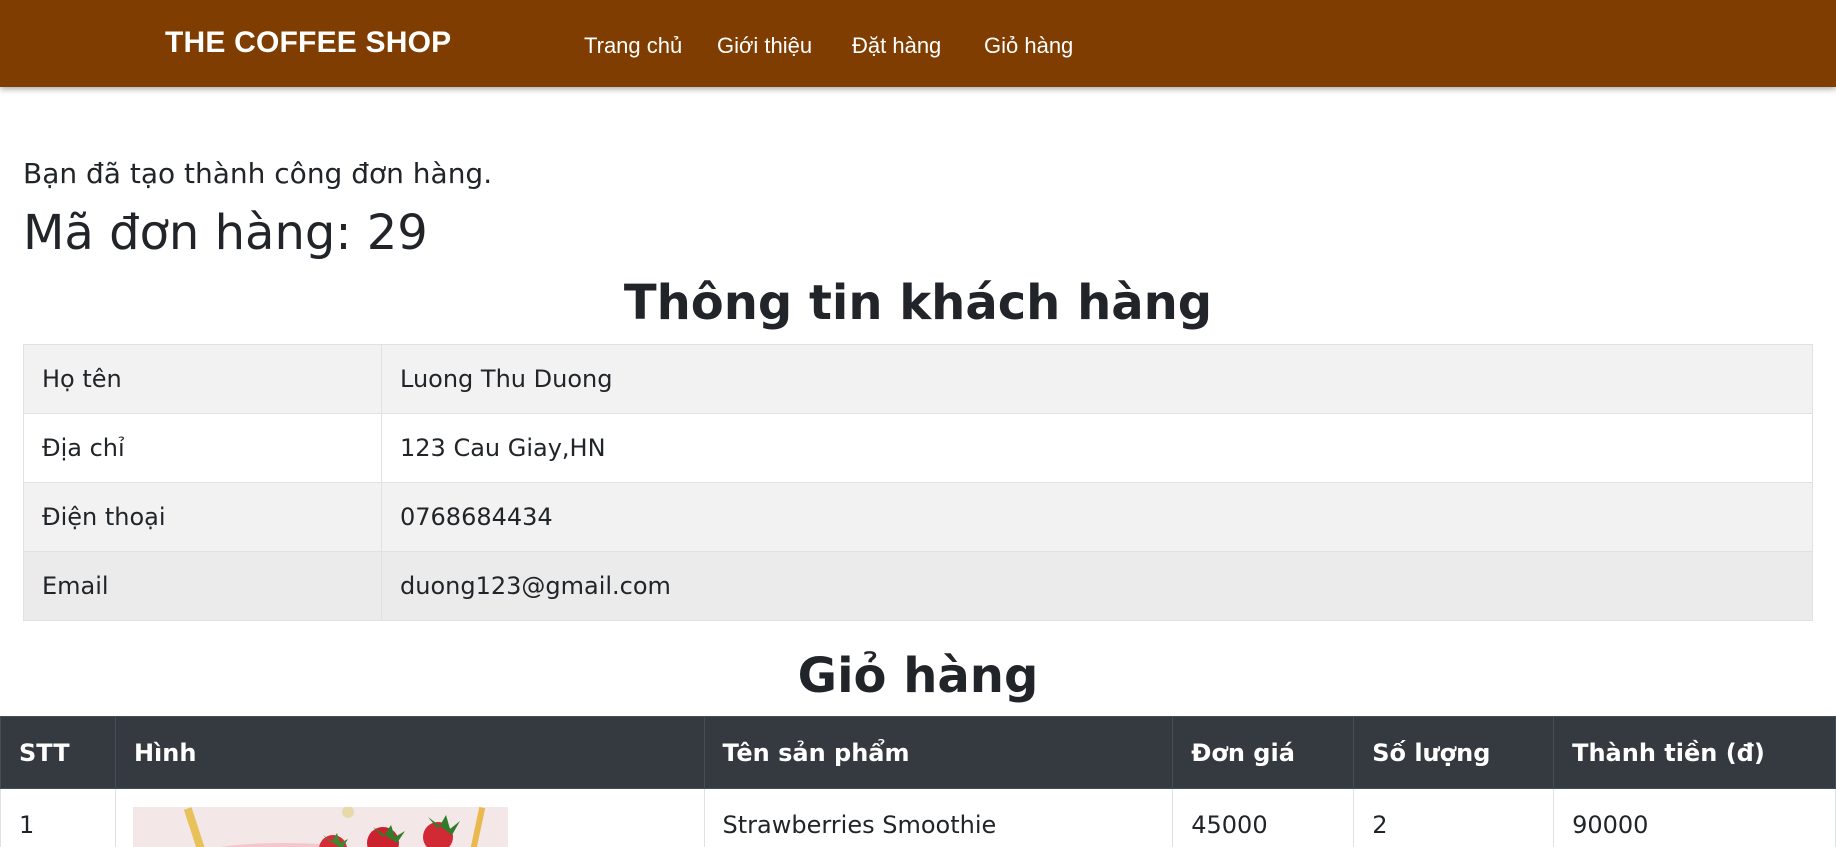 This screenshot has height=847, width=1836. What do you see at coordinates (1097, 379) in the screenshot?
I see `customer-name-value: Luong Thu Duong` at bounding box center [1097, 379].